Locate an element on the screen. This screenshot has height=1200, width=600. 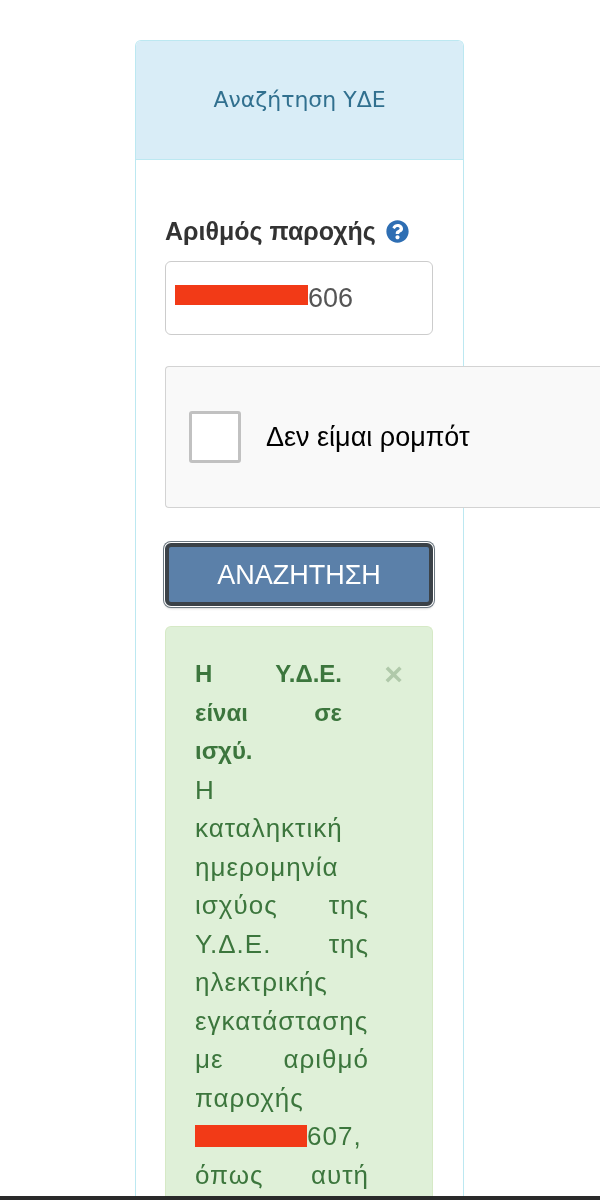
alert-message: 607, is located at coordinates (334, 1136).